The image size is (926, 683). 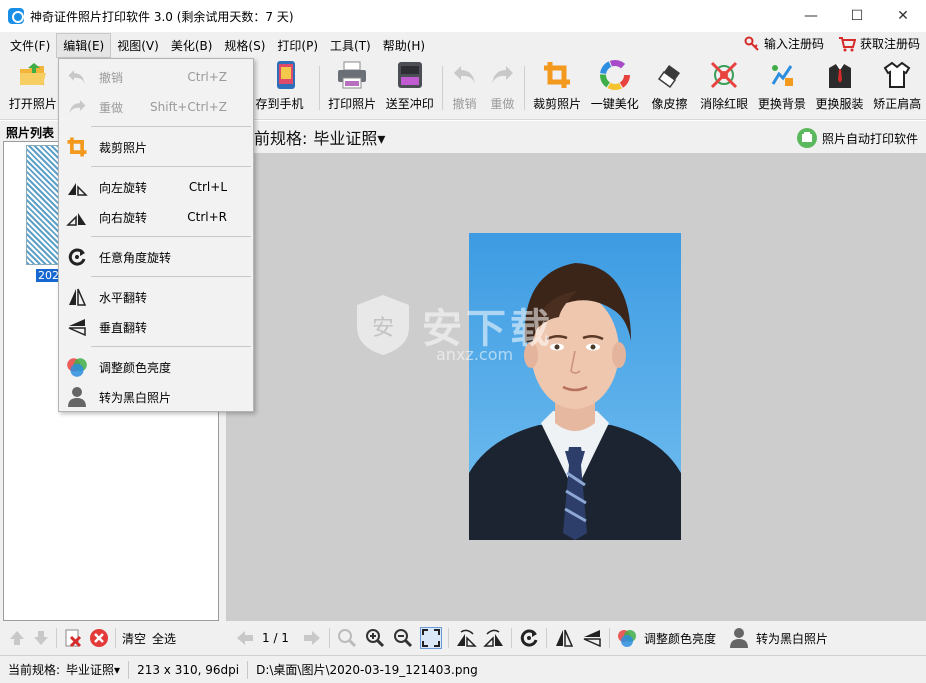 What do you see at coordinates (375, 638) in the screenshot?
I see `zoom-in-icon` at bounding box center [375, 638].